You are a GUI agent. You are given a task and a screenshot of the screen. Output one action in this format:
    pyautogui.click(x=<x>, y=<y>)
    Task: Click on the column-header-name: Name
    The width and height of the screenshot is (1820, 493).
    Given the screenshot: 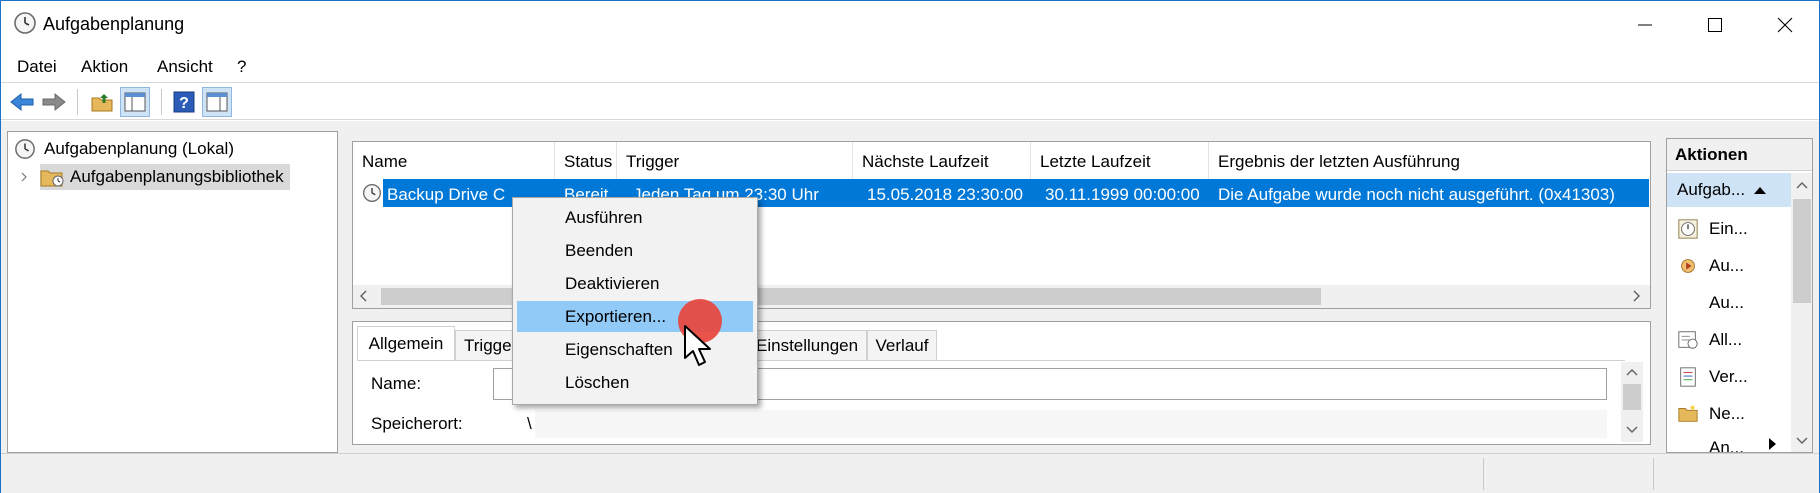 What is the action you would take?
    pyautogui.click(x=454, y=162)
    